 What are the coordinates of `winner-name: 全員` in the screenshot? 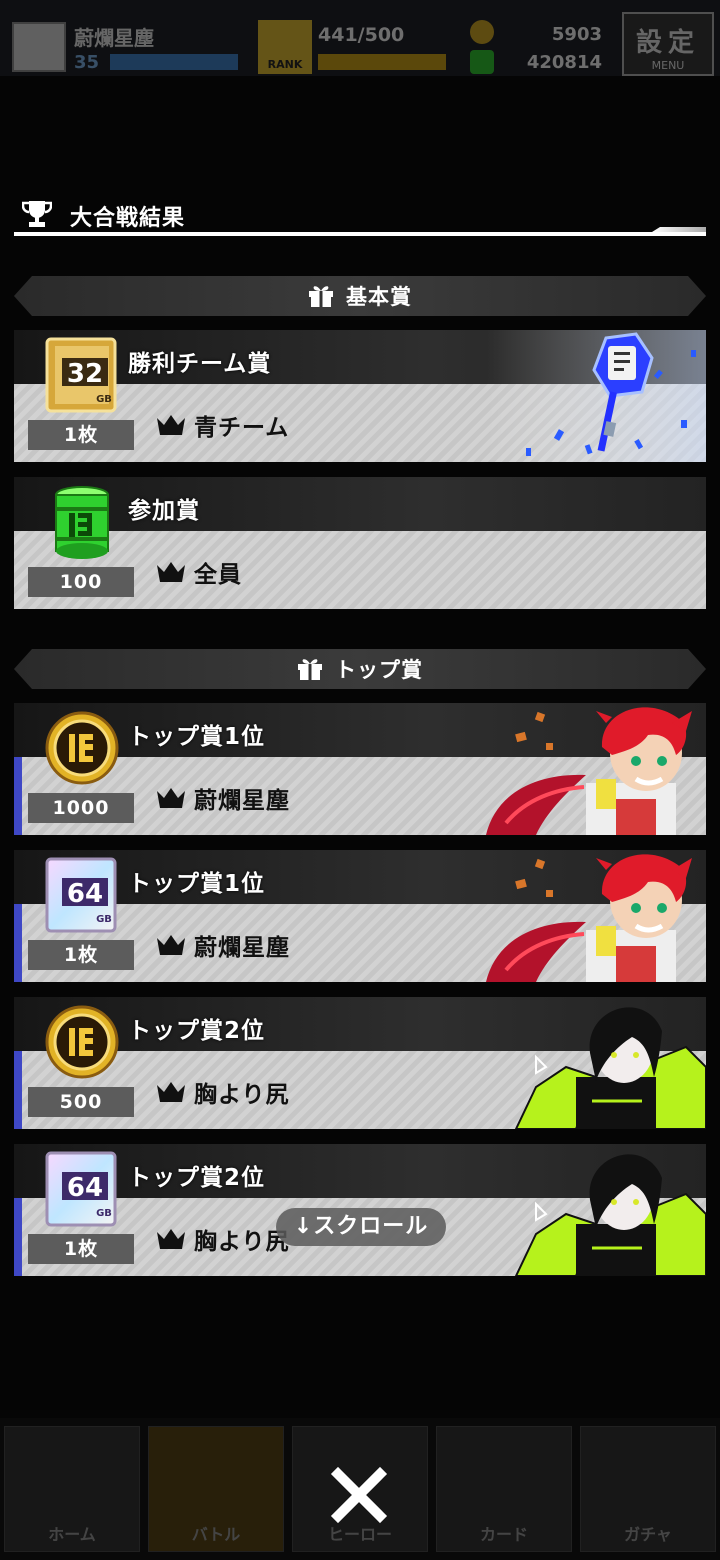 It's located at (218, 575).